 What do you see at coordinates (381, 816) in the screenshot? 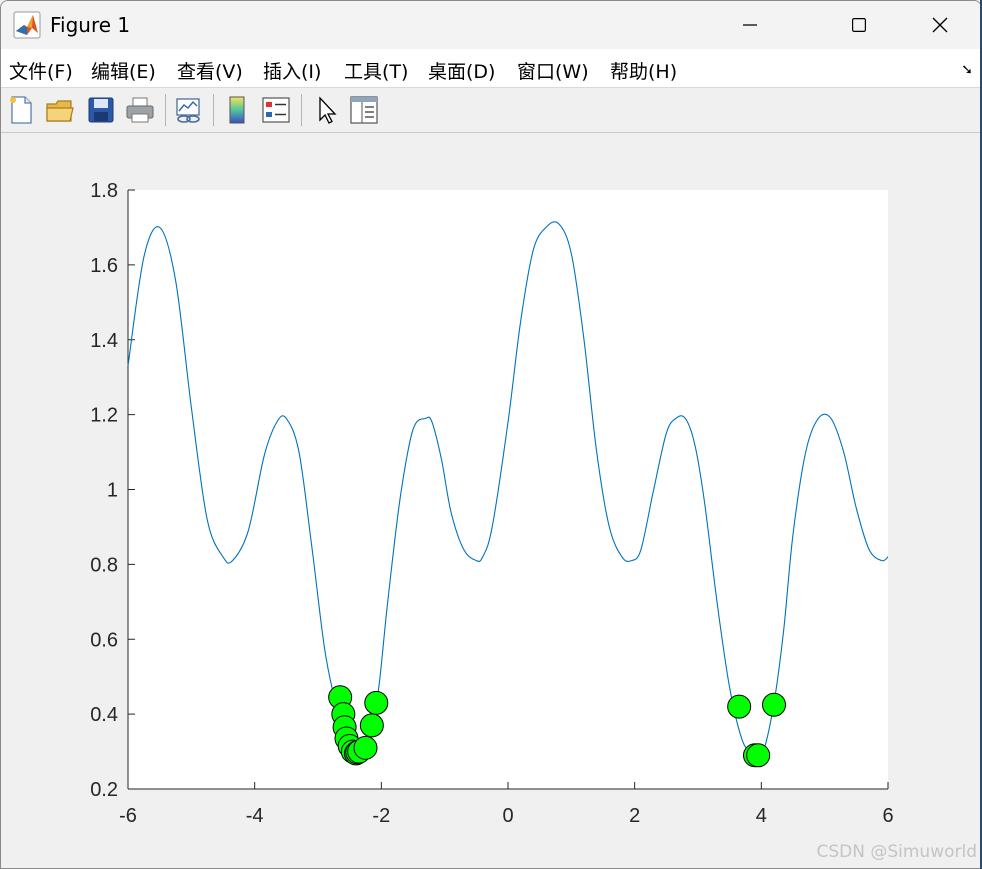
I see `x-tick-label: -2` at bounding box center [381, 816].